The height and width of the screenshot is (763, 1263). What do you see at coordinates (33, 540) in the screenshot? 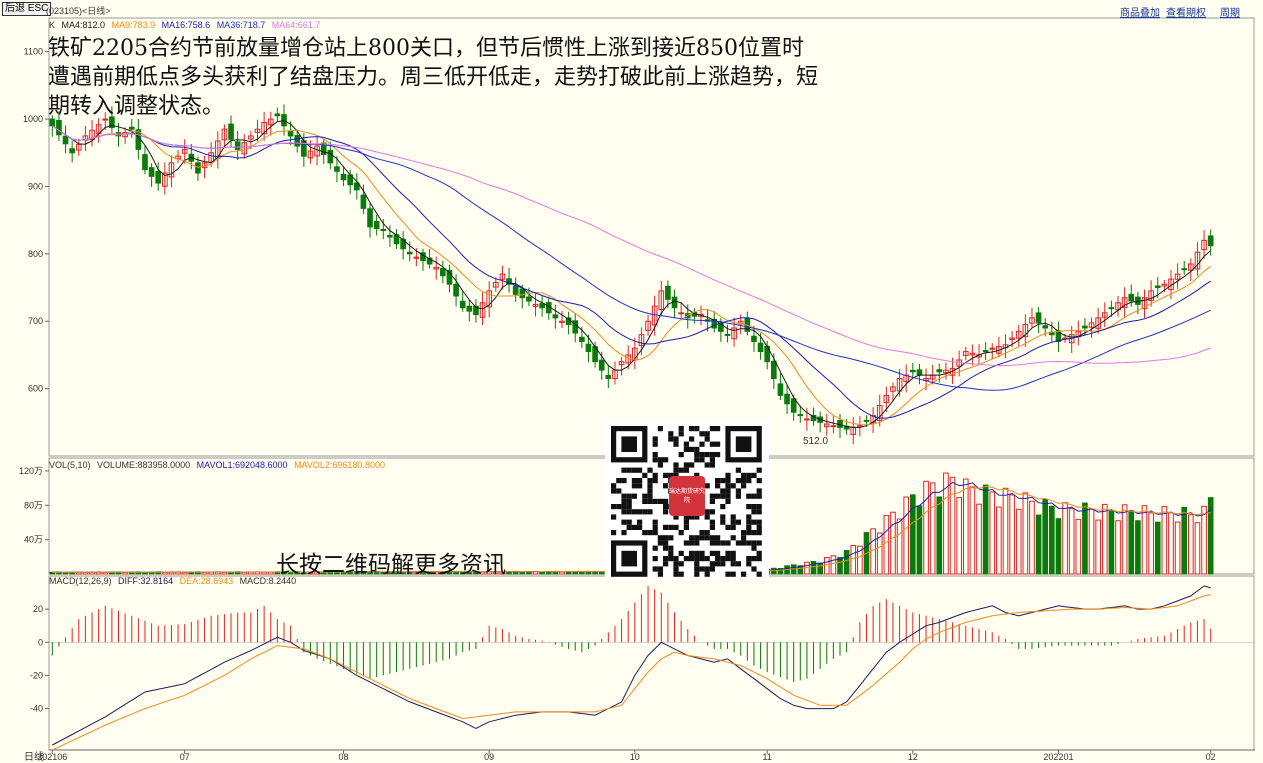
I see `volume-tick-label: 40万` at bounding box center [33, 540].